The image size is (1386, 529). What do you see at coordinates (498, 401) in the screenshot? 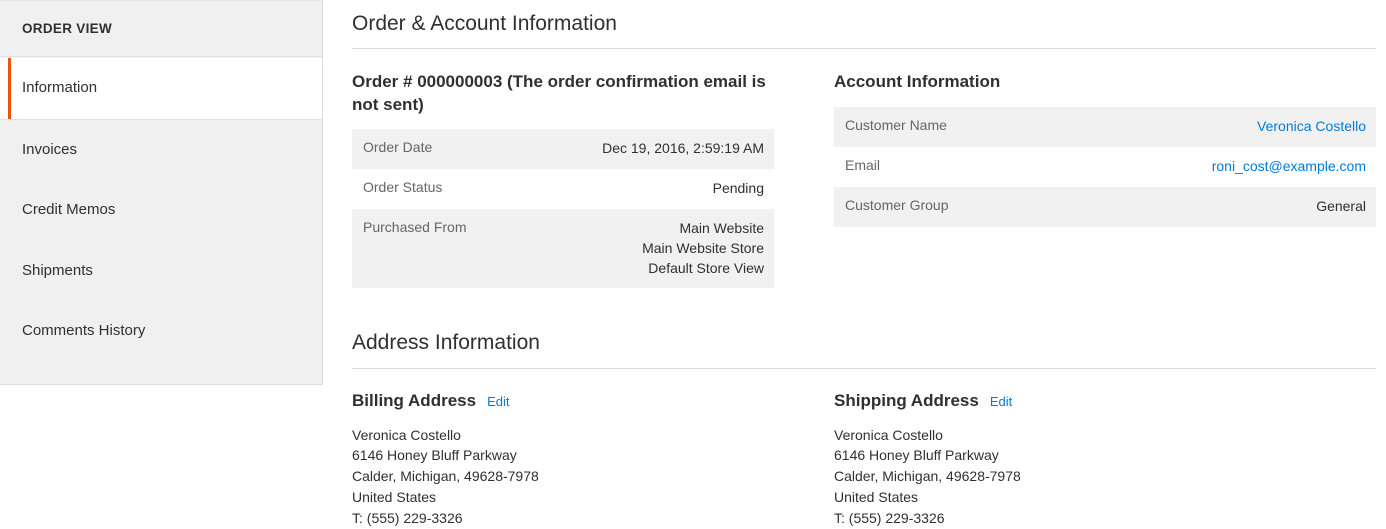
I see `edit-billing-address-link: Edit` at bounding box center [498, 401].